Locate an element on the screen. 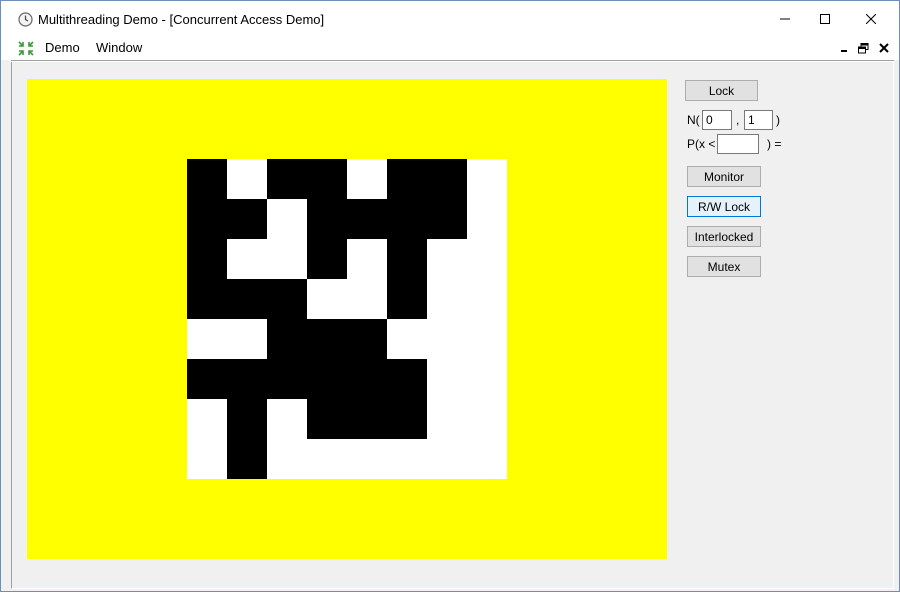 The height and width of the screenshot is (592, 900). close-button is located at coordinates (871, 19).